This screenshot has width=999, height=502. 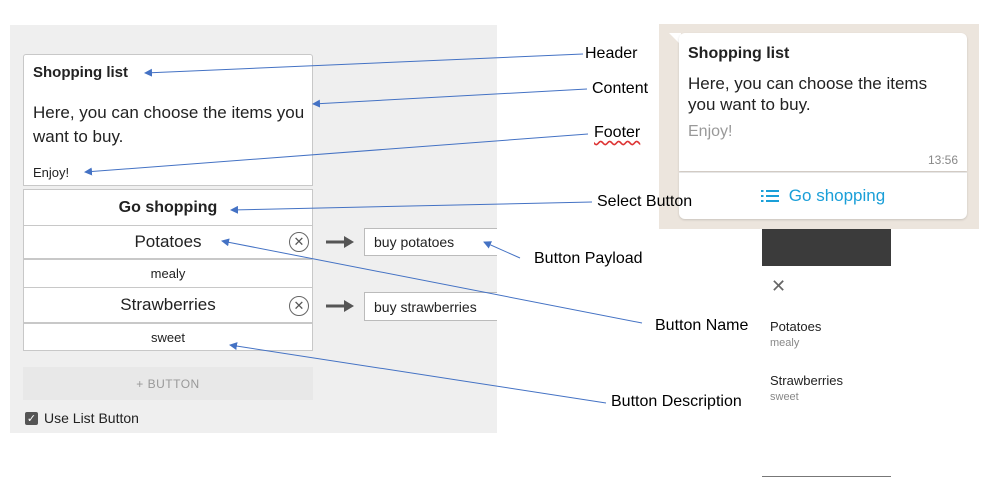 What do you see at coordinates (617, 132) in the screenshot?
I see `annotation-footer: Footer` at bounding box center [617, 132].